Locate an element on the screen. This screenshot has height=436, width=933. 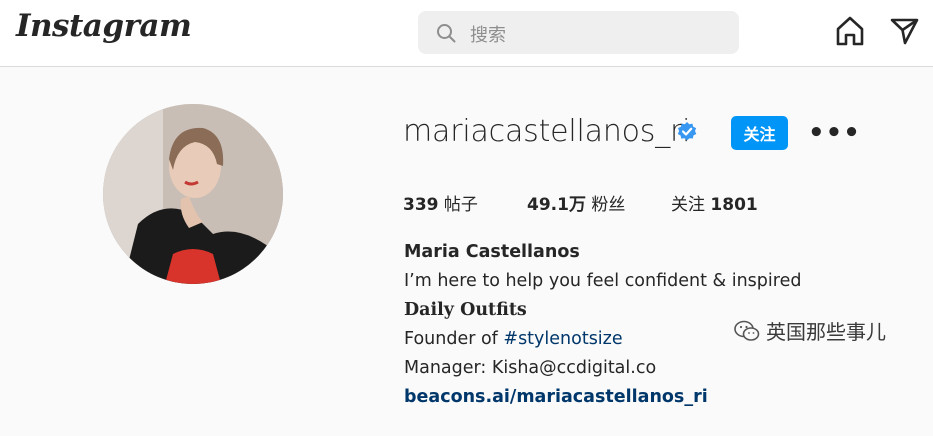
following-stat: 关注 1801 is located at coordinates (714, 202).